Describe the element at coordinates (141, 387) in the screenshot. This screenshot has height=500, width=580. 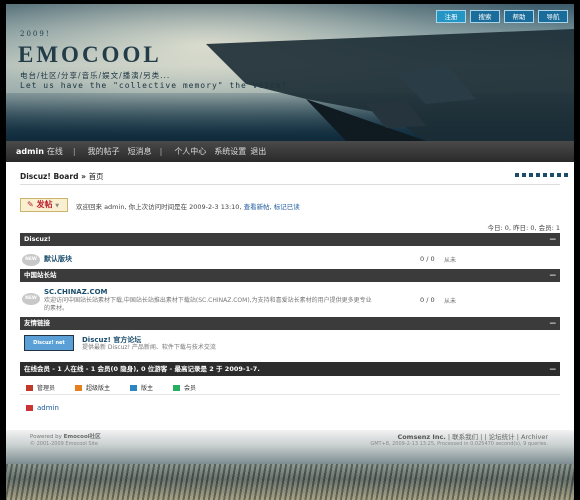
I see `legend-item: 版主` at that location.